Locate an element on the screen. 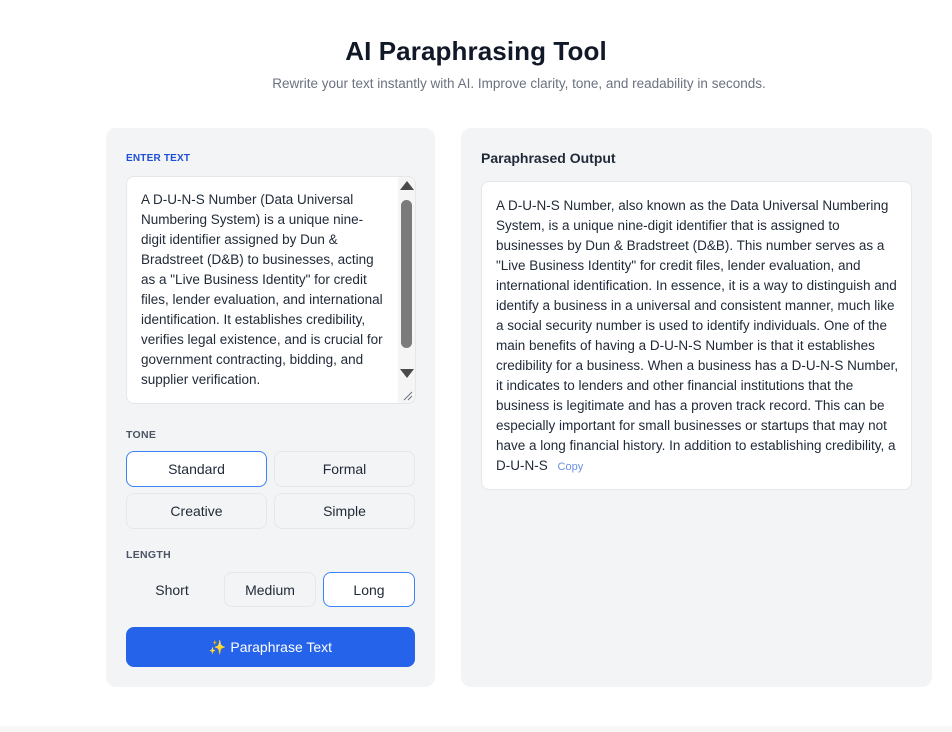 The width and height of the screenshot is (952, 732). textarea-scrollbar is located at coordinates (406, 290).